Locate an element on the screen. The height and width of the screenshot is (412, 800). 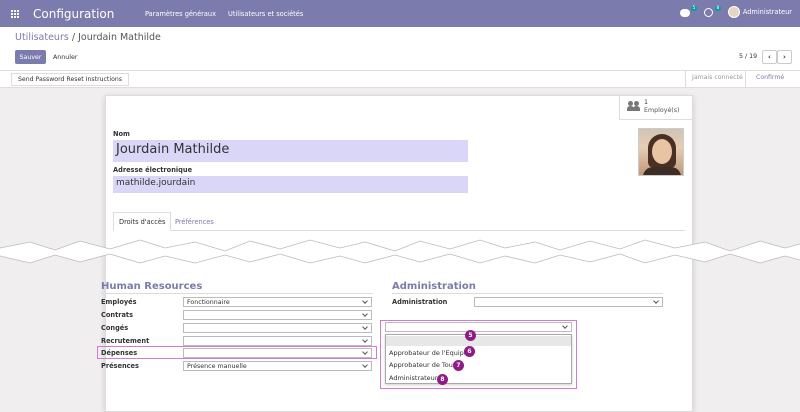
hr-label-leaves: Congés is located at coordinates (115, 328).